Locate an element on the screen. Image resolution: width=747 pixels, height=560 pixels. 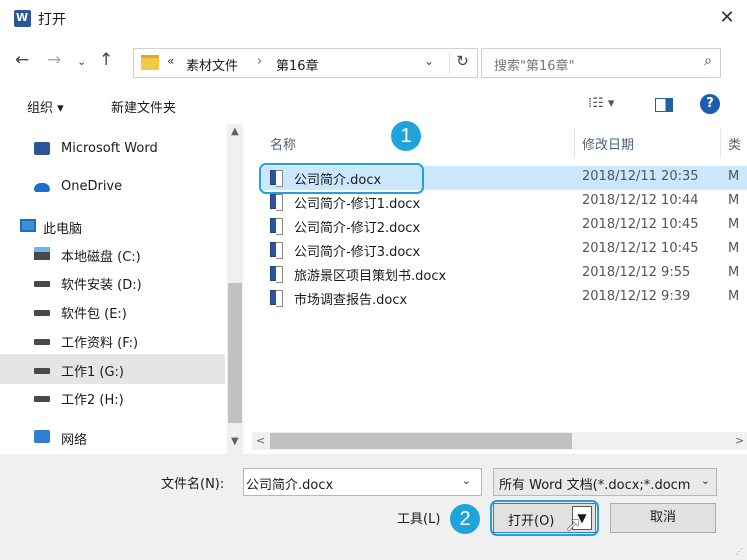
nav-item-label: 工作1 (G:) is located at coordinates (93, 372).